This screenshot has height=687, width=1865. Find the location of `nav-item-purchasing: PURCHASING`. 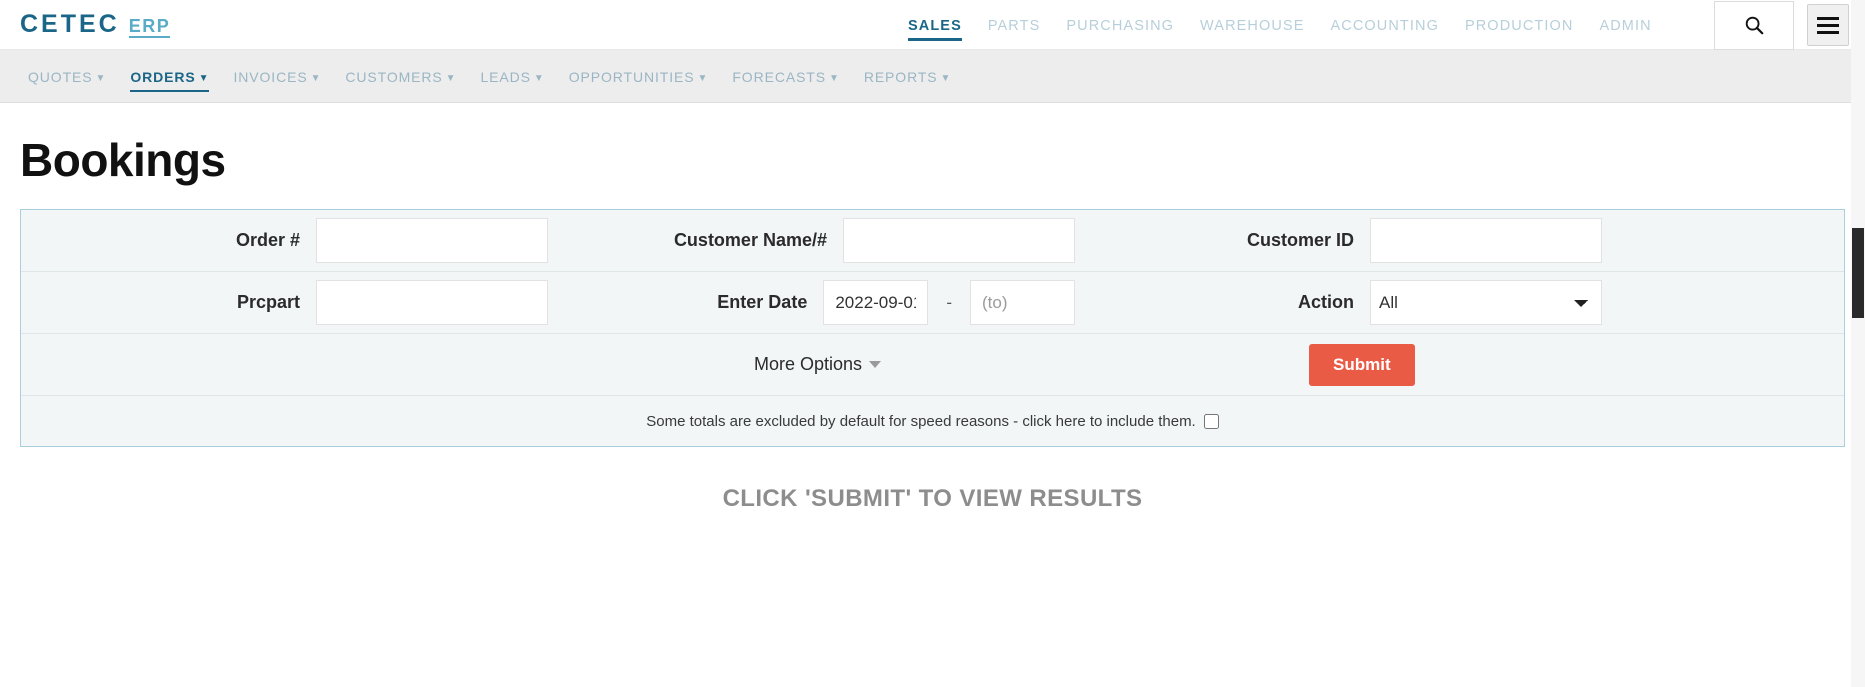

nav-item-purchasing: PURCHASING is located at coordinates (1120, 25).